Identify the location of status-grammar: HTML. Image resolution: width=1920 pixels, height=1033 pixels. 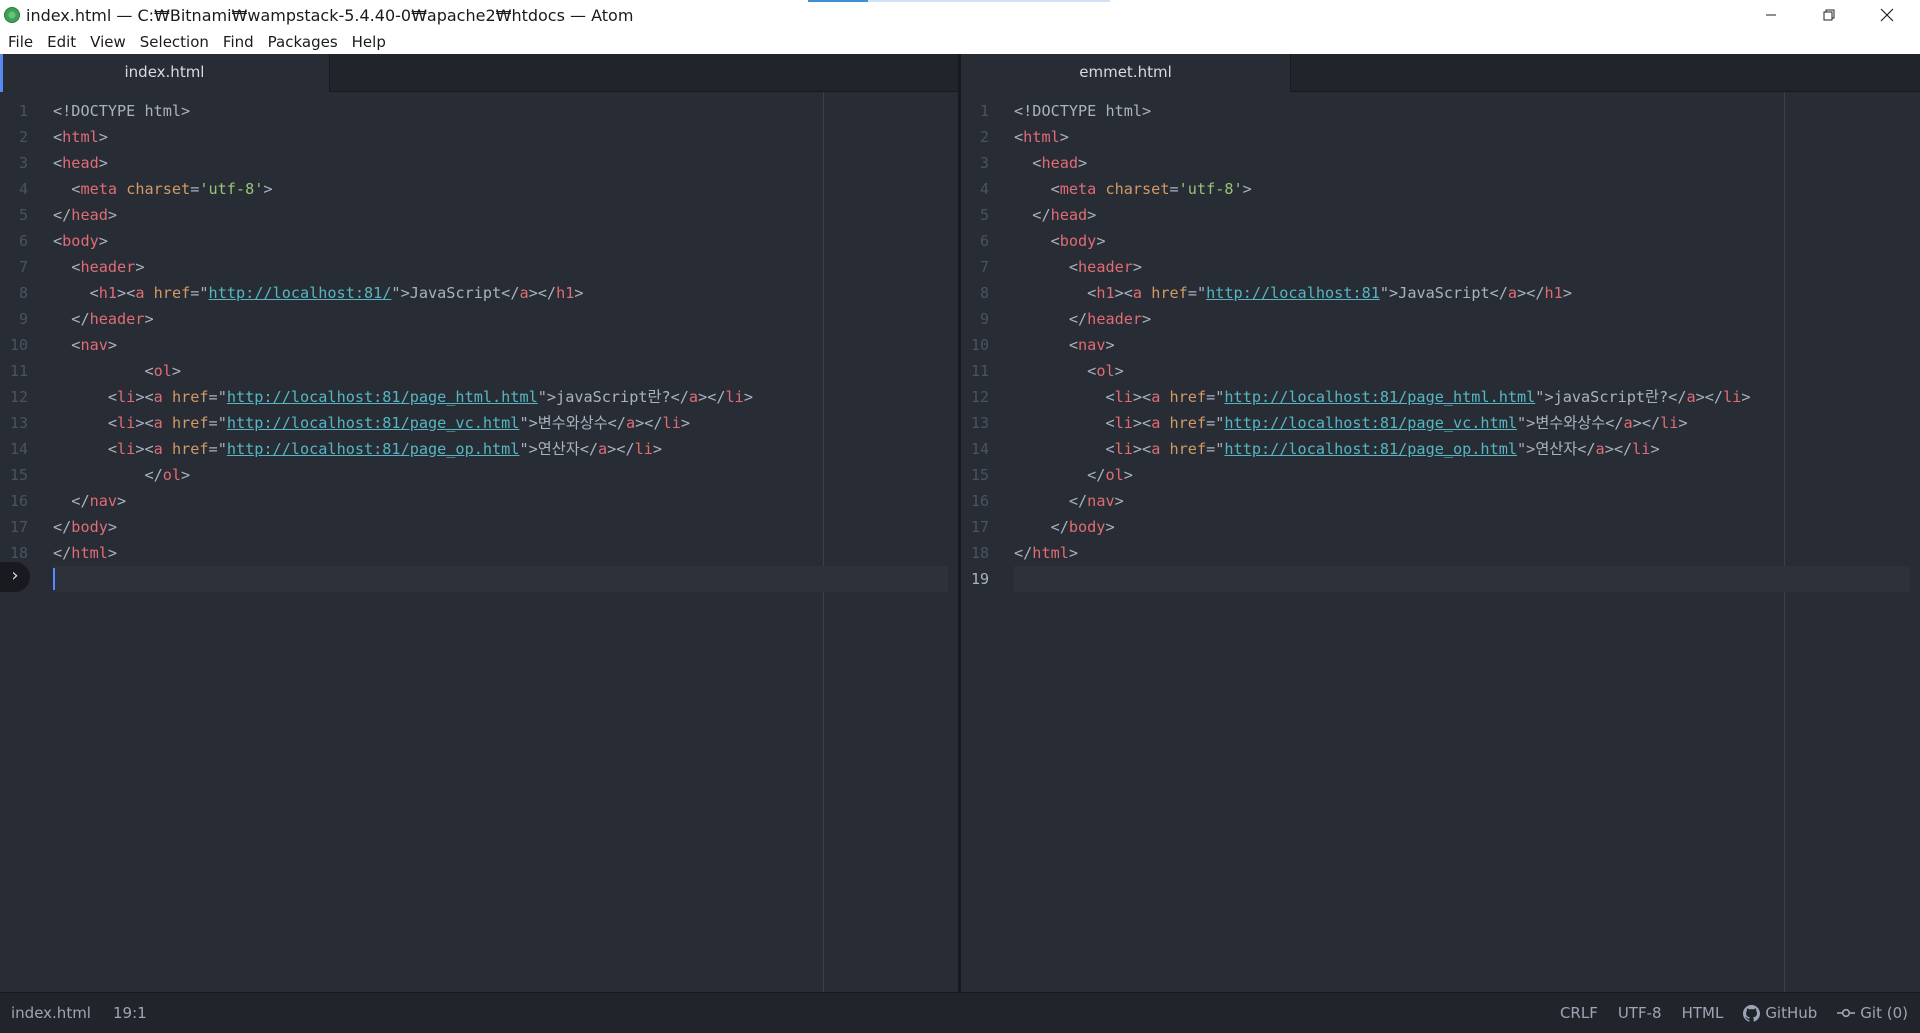
(1703, 1013).